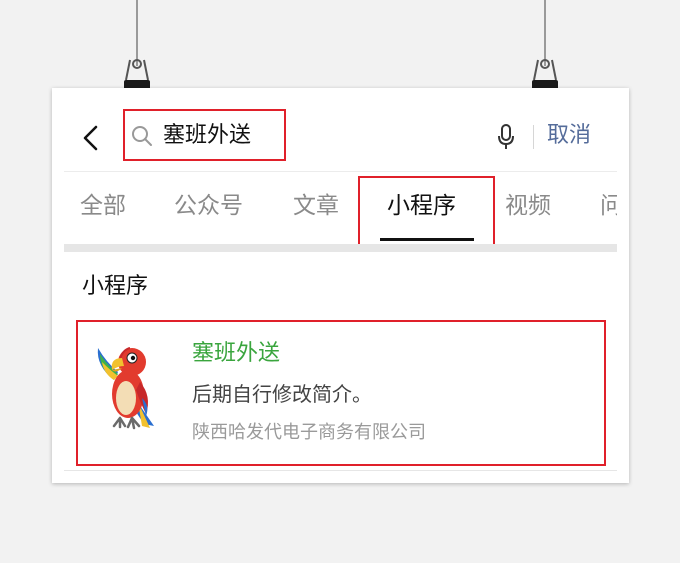  What do you see at coordinates (340, 248) in the screenshot?
I see `section-separator` at bounding box center [340, 248].